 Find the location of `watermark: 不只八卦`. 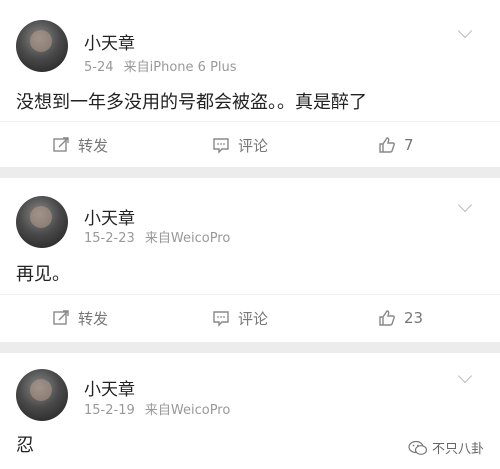

watermark: 不只八卦 is located at coordinates (446, 447).